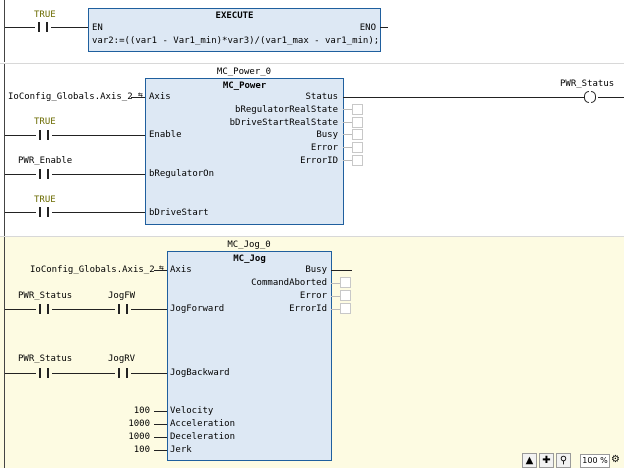  I want to click on output-errorid: ErrorId, so click(308, 309).